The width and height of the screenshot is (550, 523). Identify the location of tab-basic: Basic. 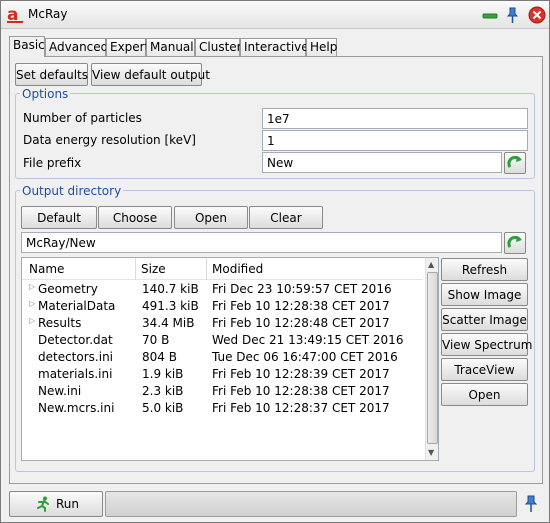
(27, 46).